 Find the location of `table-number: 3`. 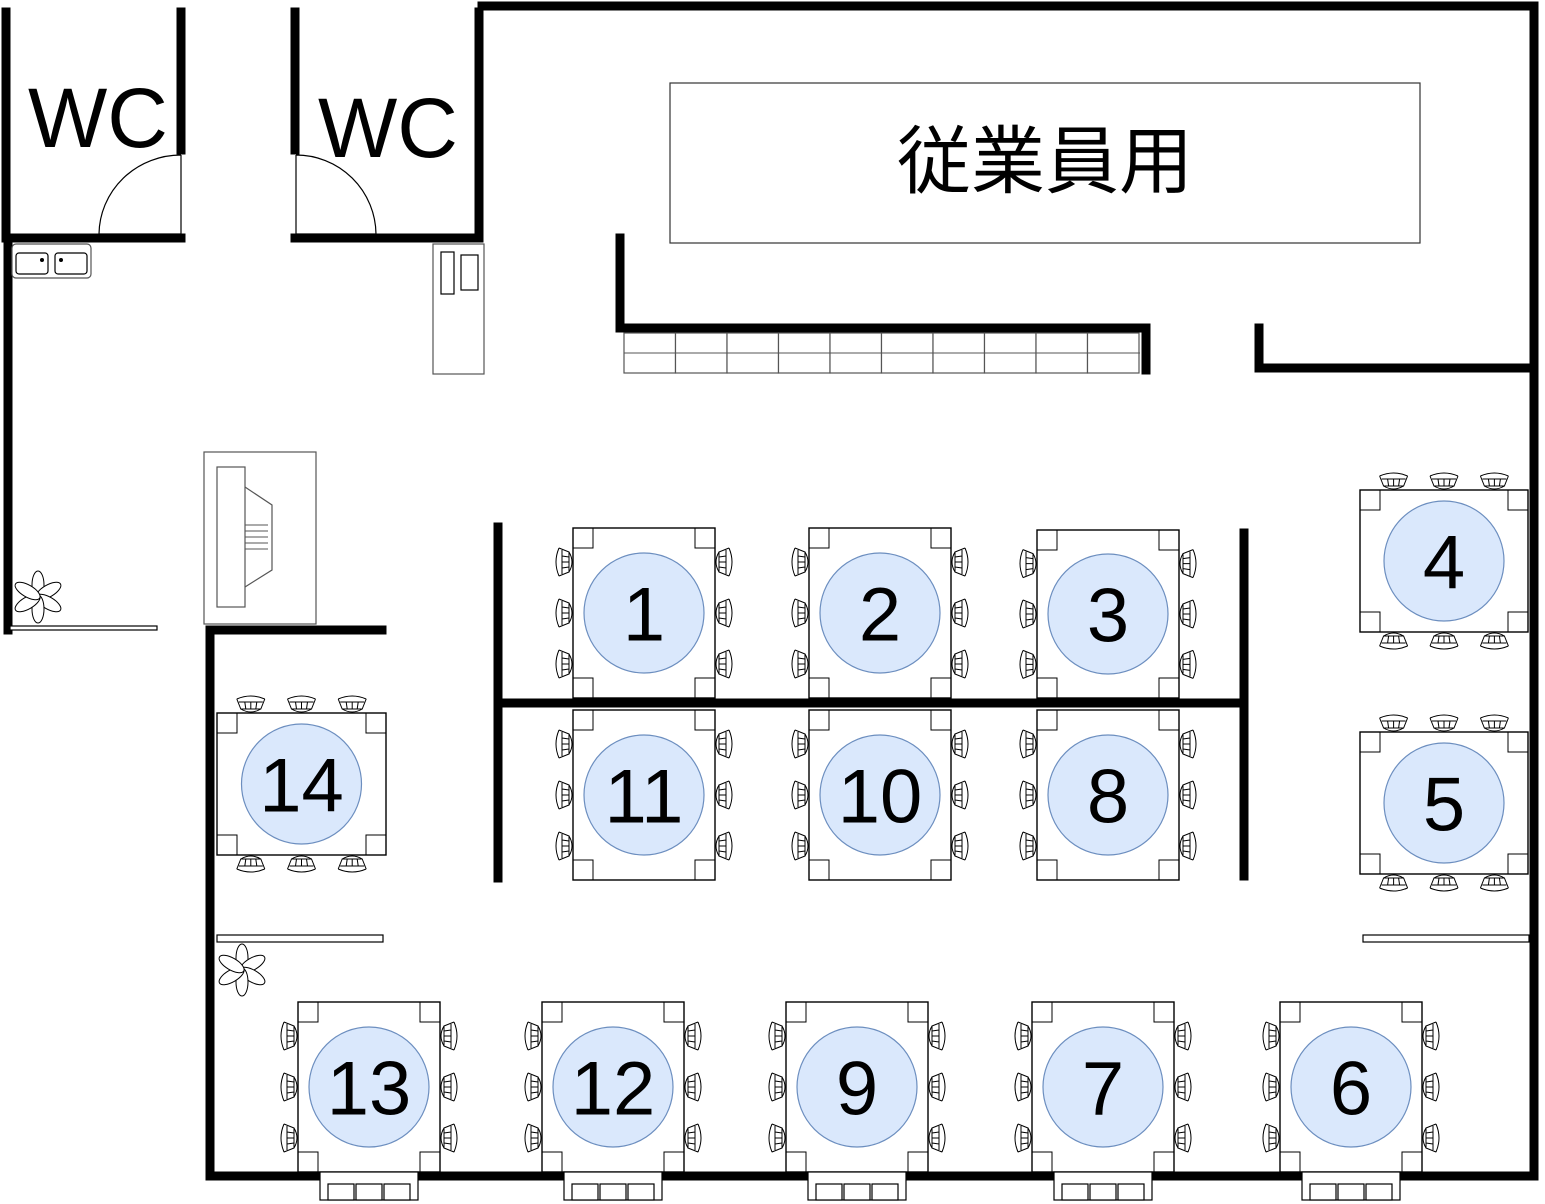

table-number: 3 is located at coordinates (1108, 616).